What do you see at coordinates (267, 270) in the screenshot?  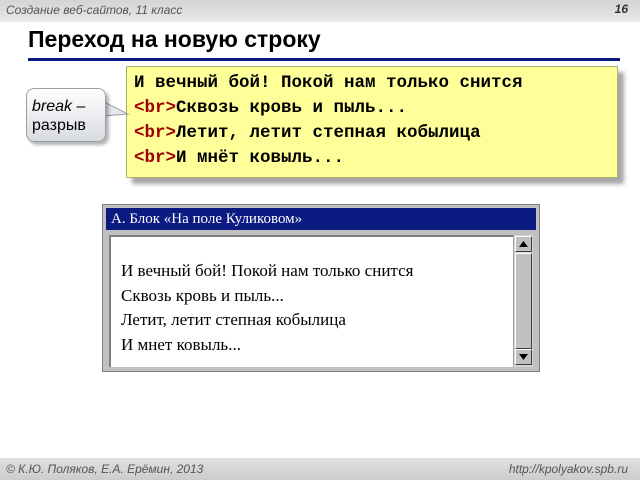 I see `poem-line: И вечный бой! Покой нам только снится` at bounding box center [267, 270].